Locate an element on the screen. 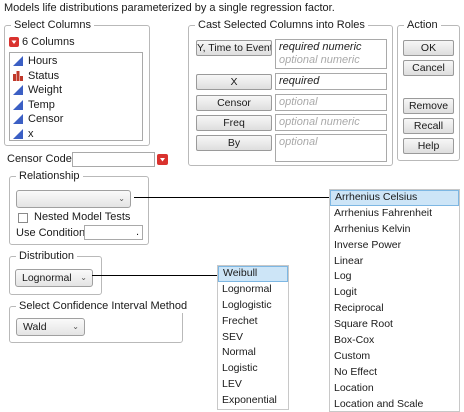 The image size is (464, 412). columns-count-dropdown: 6 Columns is located at coordinates (42, 42).